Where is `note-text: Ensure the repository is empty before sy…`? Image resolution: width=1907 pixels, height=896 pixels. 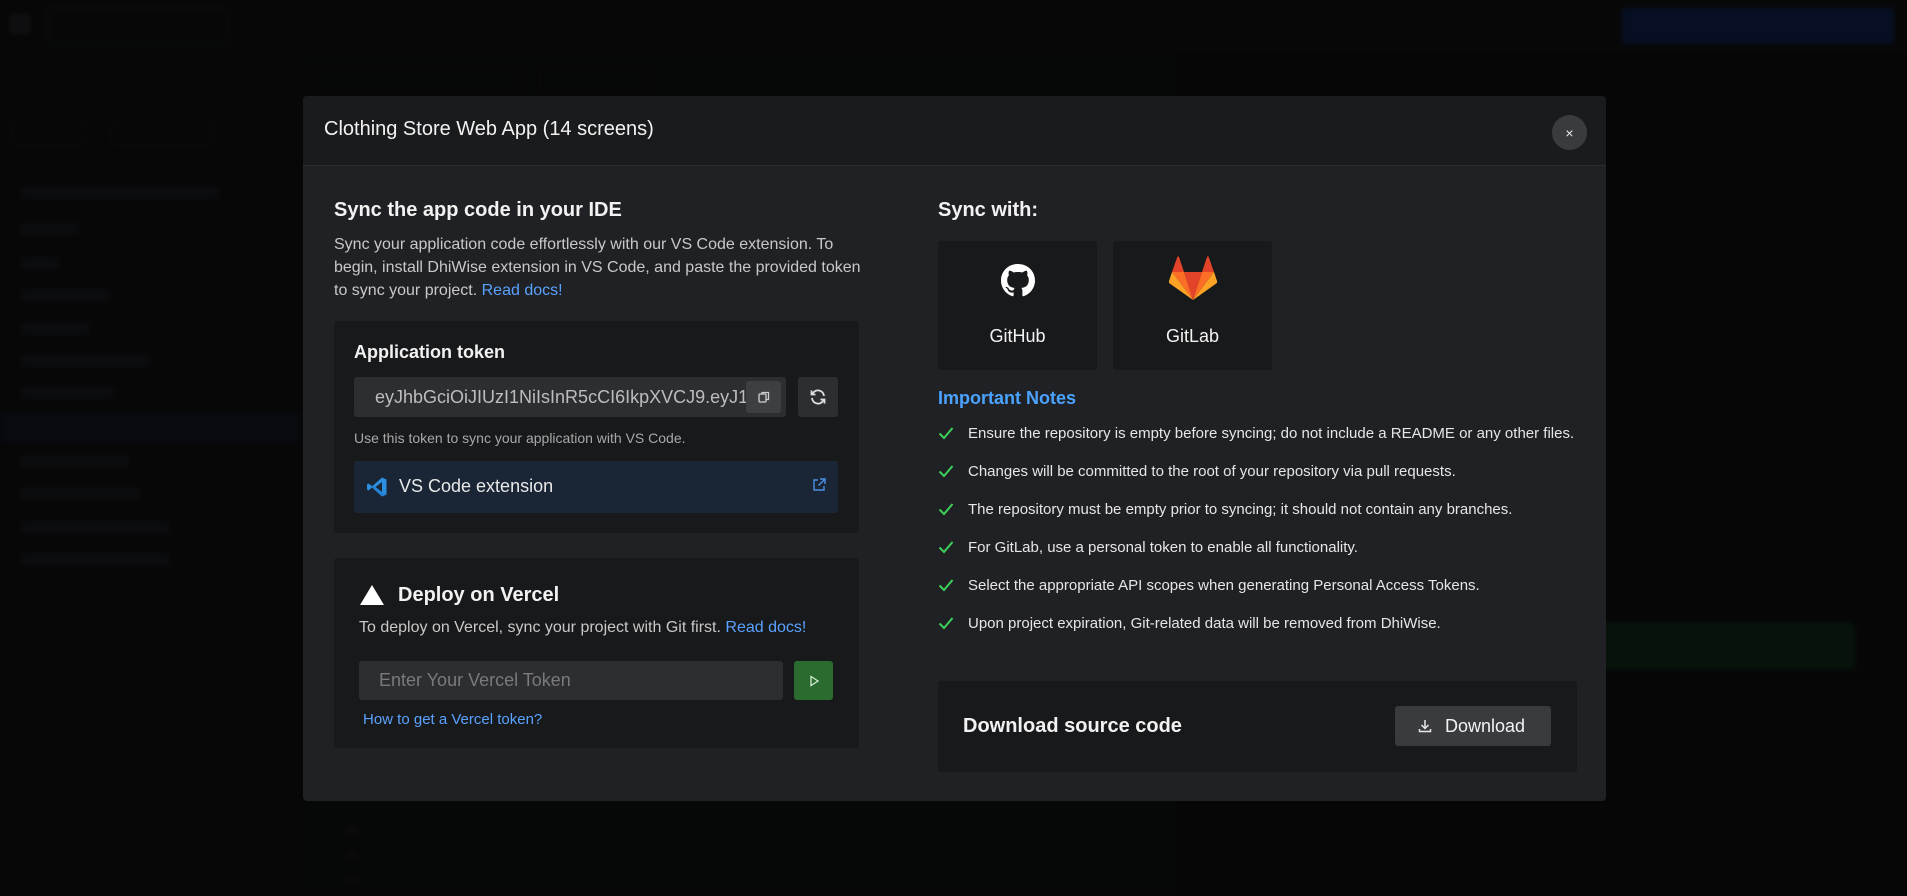 note-text: Ensure the repository is empty before sy… is located at coordinates (1271, 433).